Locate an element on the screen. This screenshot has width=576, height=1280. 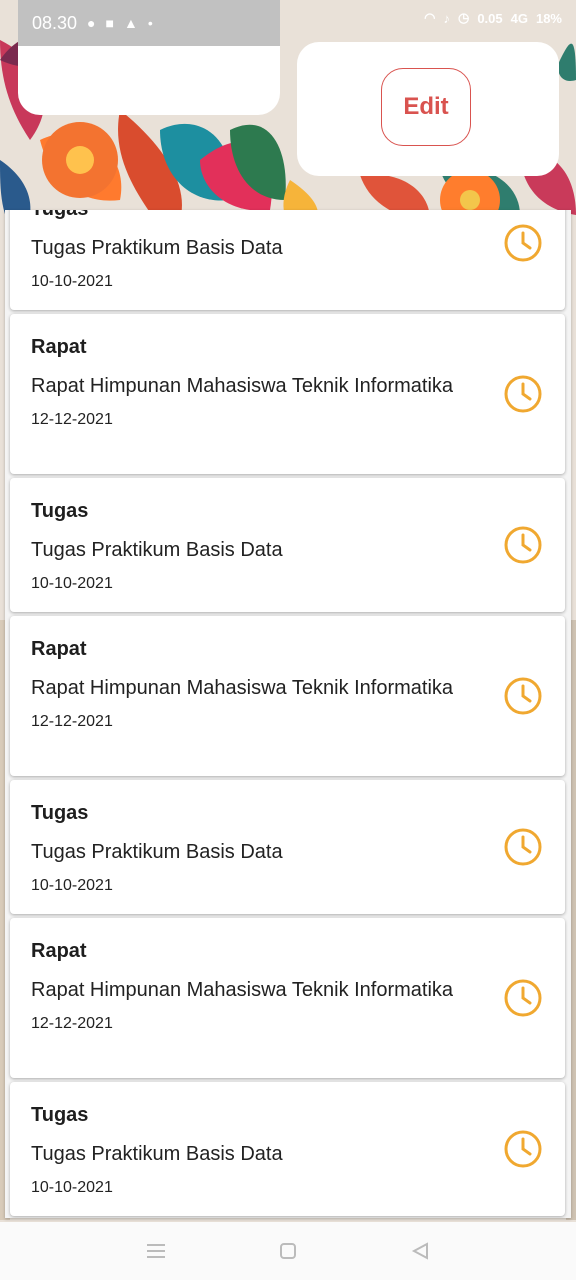
top-right-card: Edit is located at coordinates (428, 109).